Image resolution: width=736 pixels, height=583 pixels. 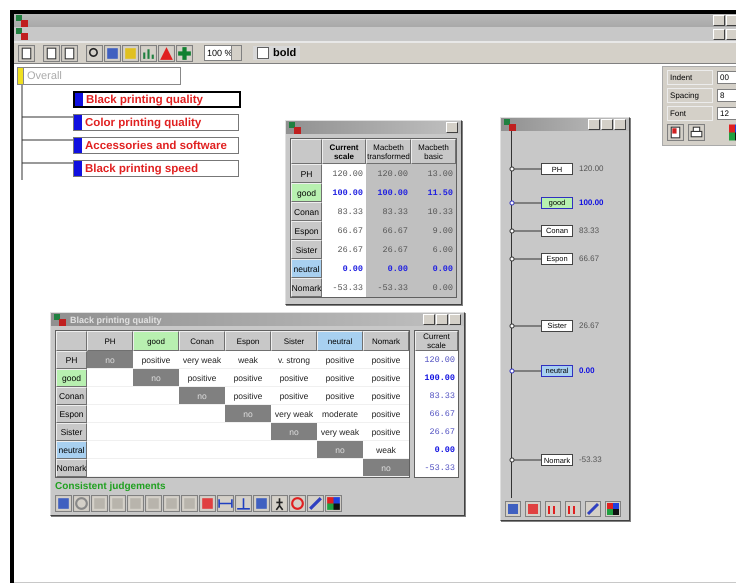 I want to click on tree-node: Accessories and software, so click(x=156, y=145).